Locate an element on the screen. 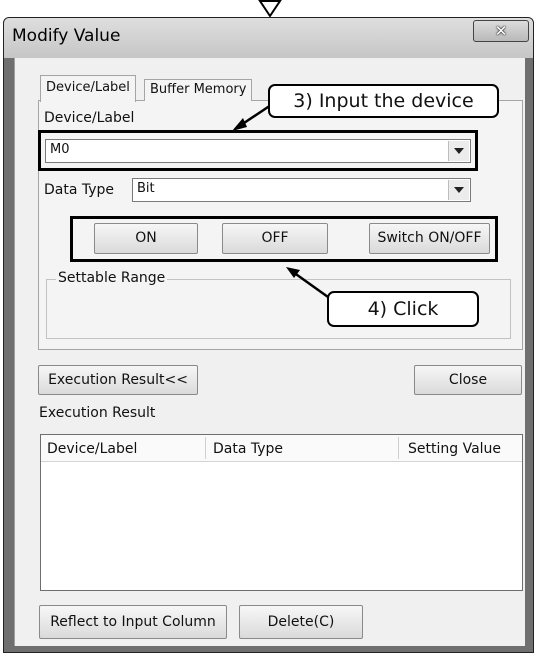  tab-device-label: Device/Label is located at coordinates (88, 88).